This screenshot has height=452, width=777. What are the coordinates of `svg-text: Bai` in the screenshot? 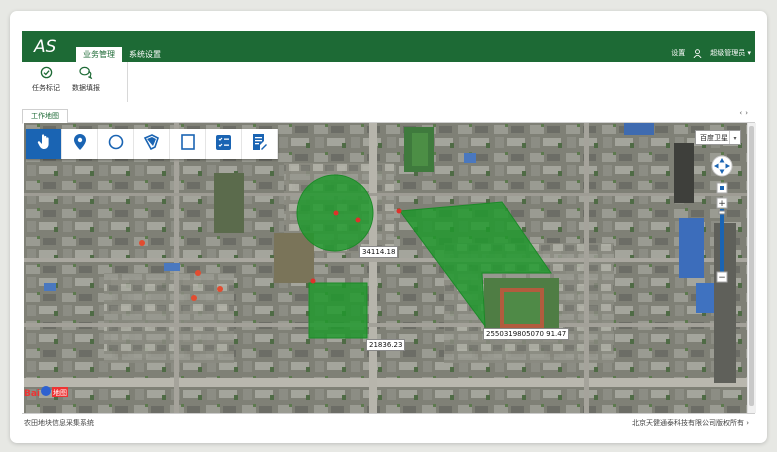 It's located at (32, 394).